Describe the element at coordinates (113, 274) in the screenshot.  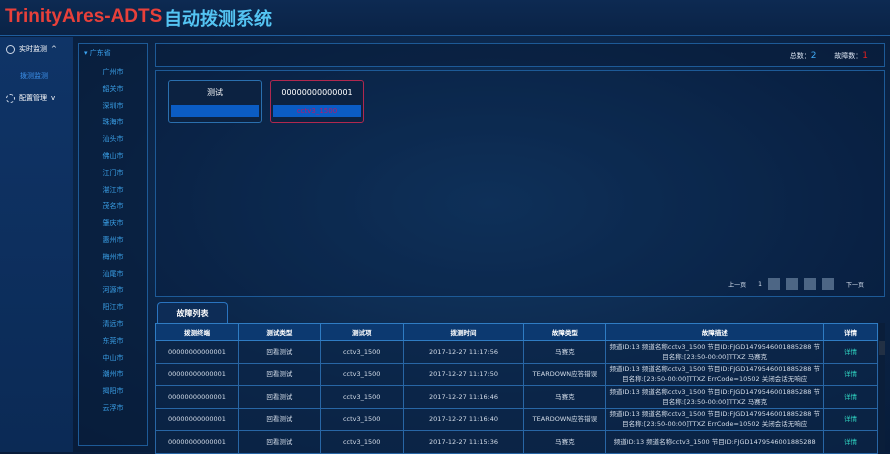
I see `tree-city-item: 汕尾市` at that location.